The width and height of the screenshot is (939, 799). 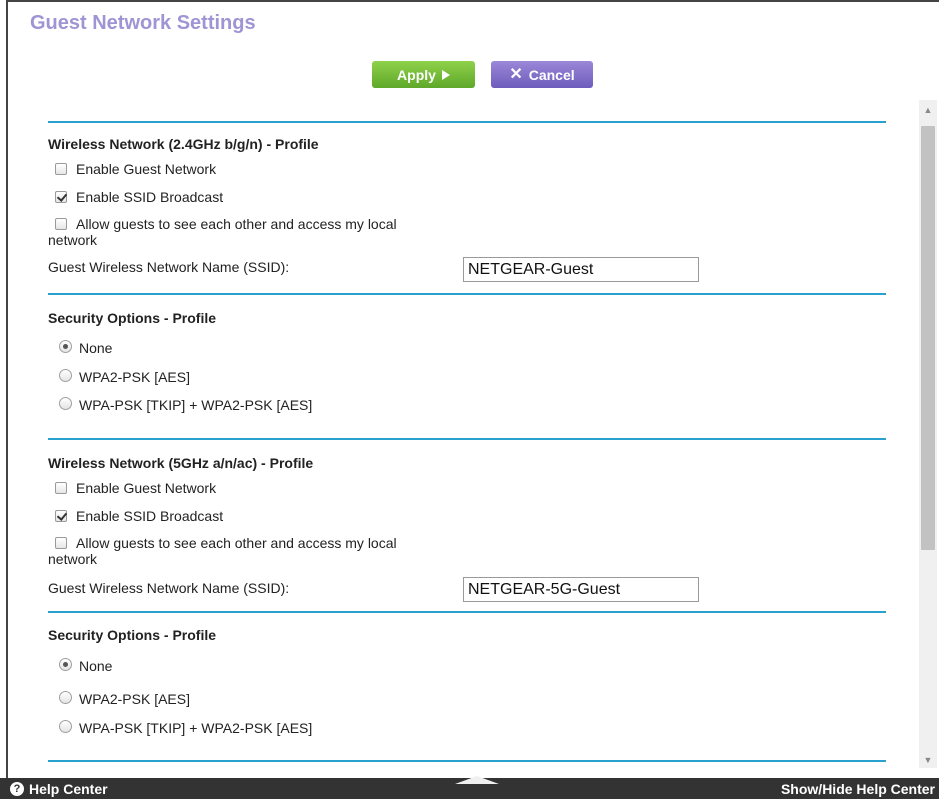 What do you see at coordinates (68, 789) in the screenshot?
I see `help-center-label: Help Center` at bounding box center [68, 789].